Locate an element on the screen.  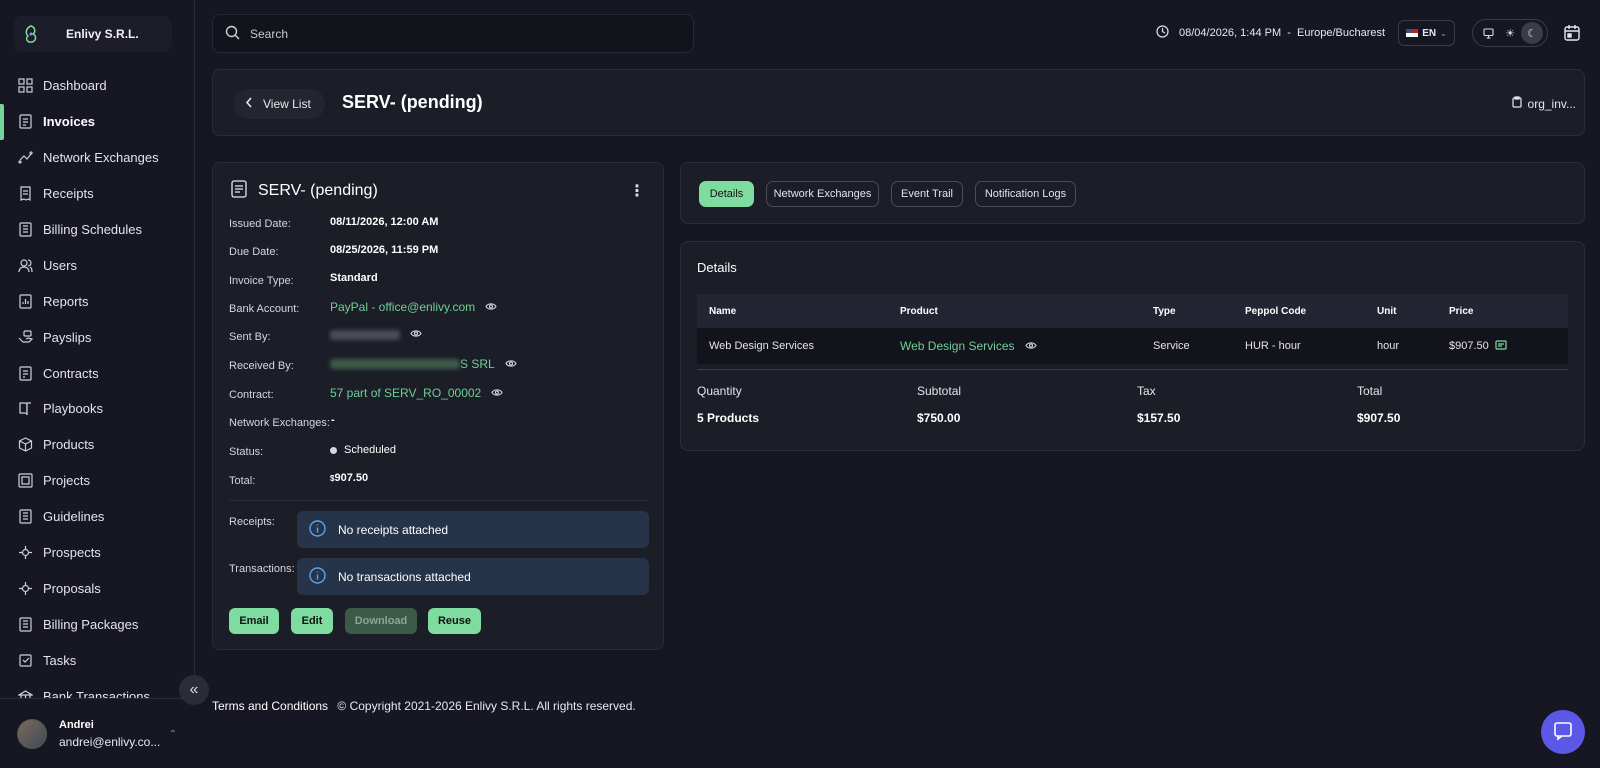
column-header: Name is located at coordinates (723, 311).